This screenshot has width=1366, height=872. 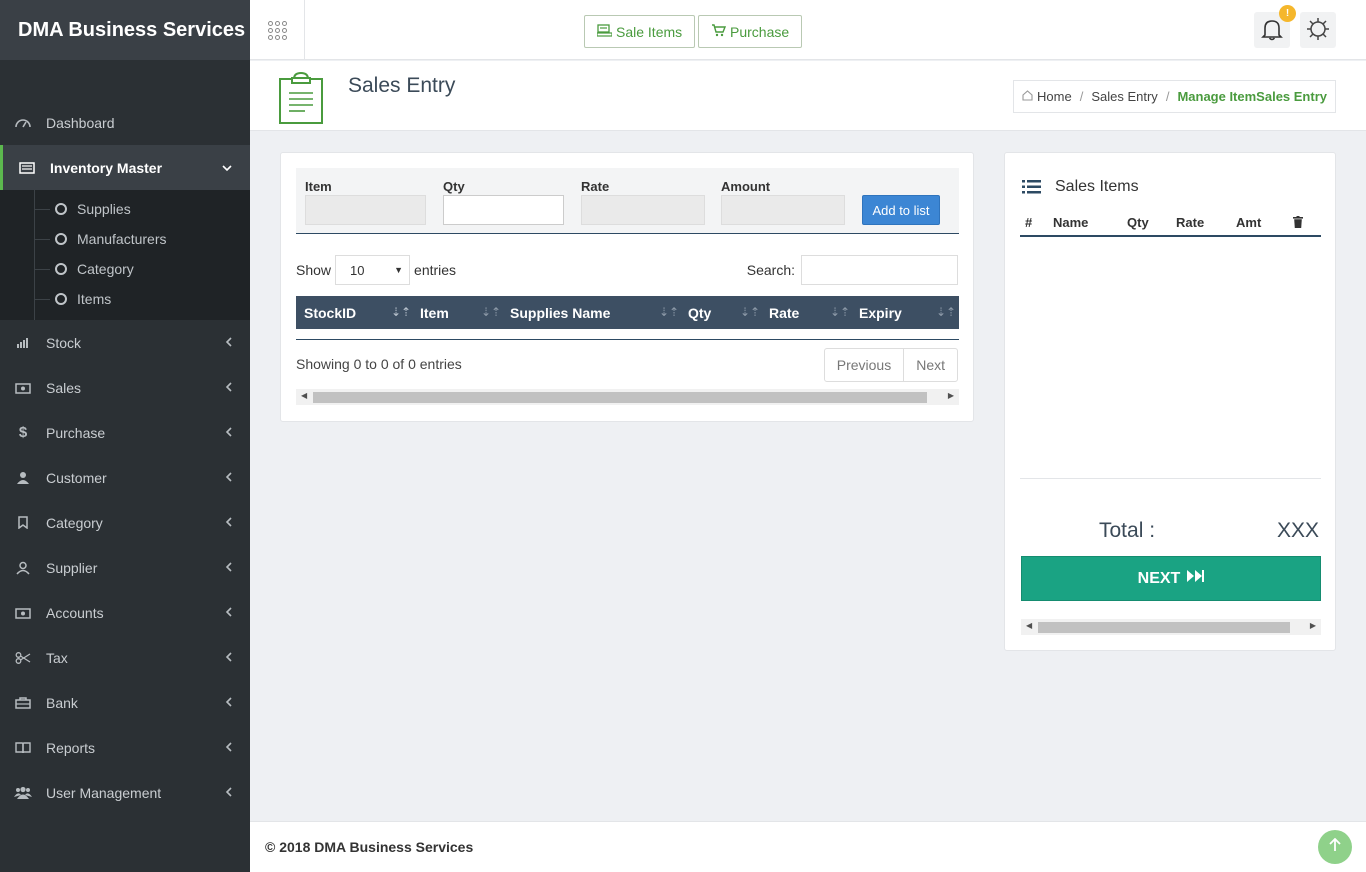 What do you see at coordinates (627, 339) in the screenshot?
I see `table-bottom-border` at bounding box center [627, 339].